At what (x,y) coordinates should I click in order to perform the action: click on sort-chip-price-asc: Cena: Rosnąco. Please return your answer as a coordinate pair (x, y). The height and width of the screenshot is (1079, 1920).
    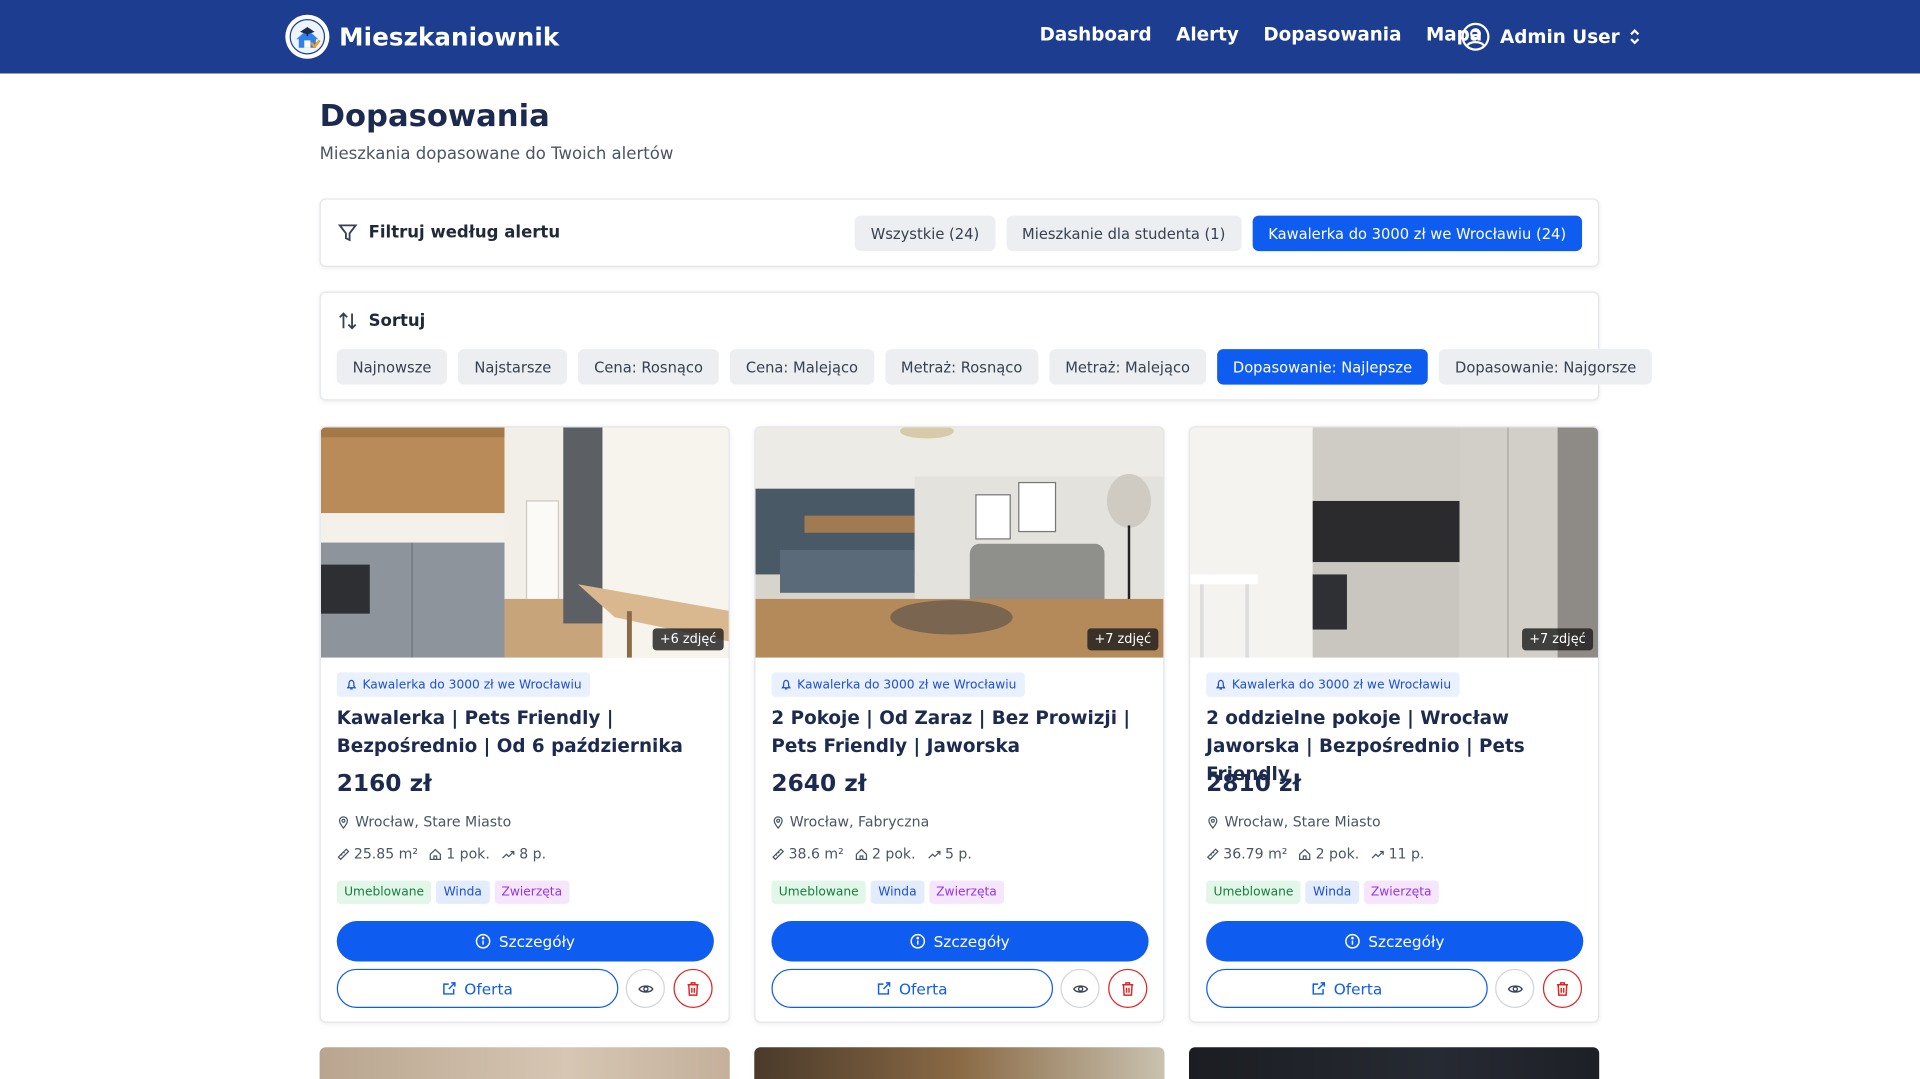
    Looking at the image, I should click on (648, 367).